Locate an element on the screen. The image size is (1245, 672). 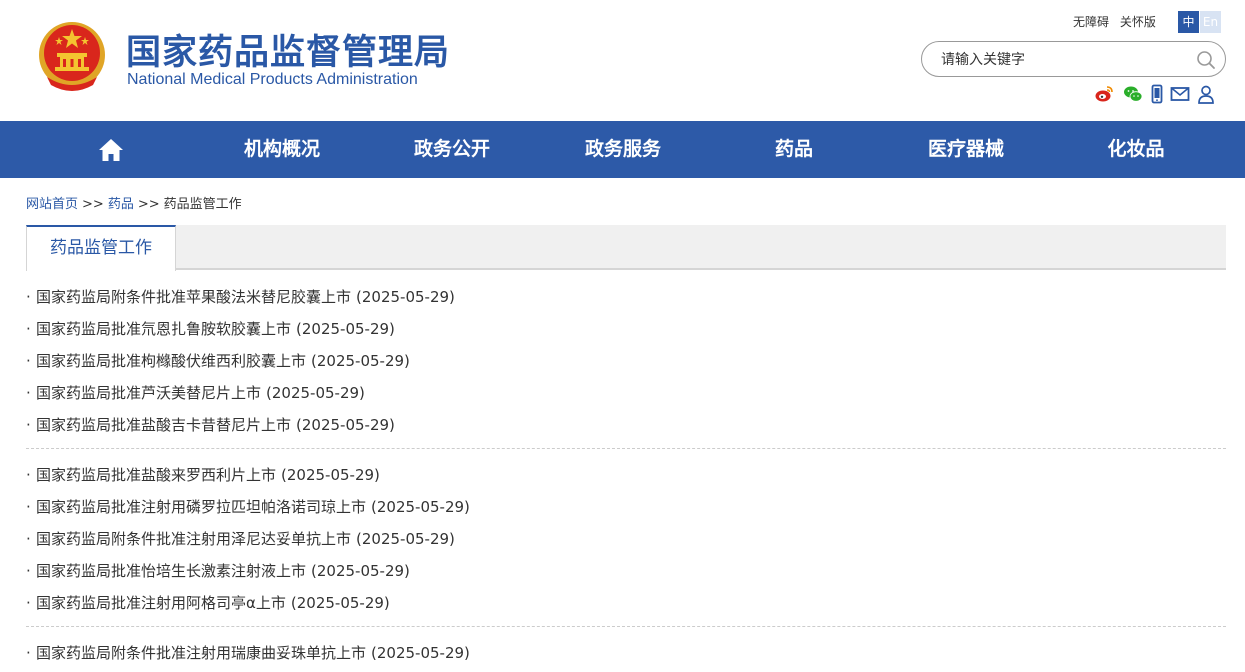
news-item: · 国家药监局批准注射用阿格司亭α上市 (2025-05-29) is located at coordinates (626, 603).